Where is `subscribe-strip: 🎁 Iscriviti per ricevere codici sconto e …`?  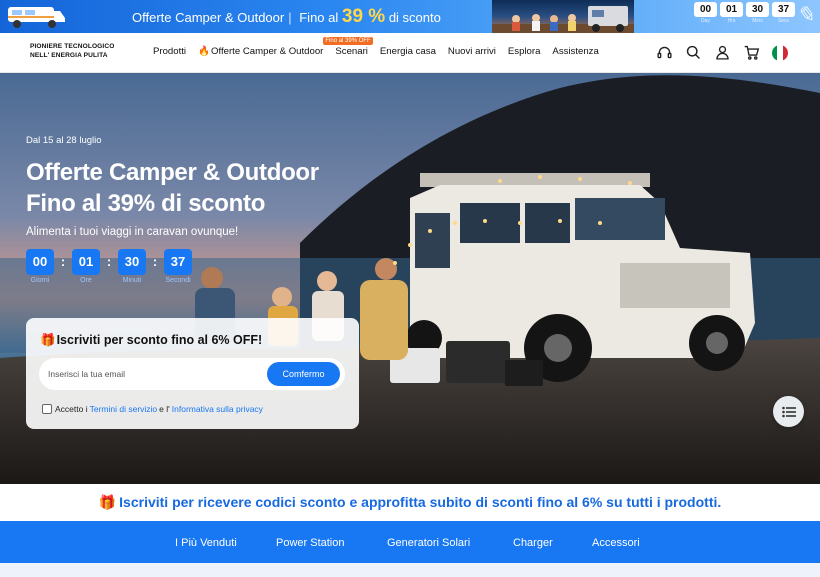 subscribe-strip: 🎁 Iscriviti per ricevere codici sconto e … is located at coordinates (410, 502).